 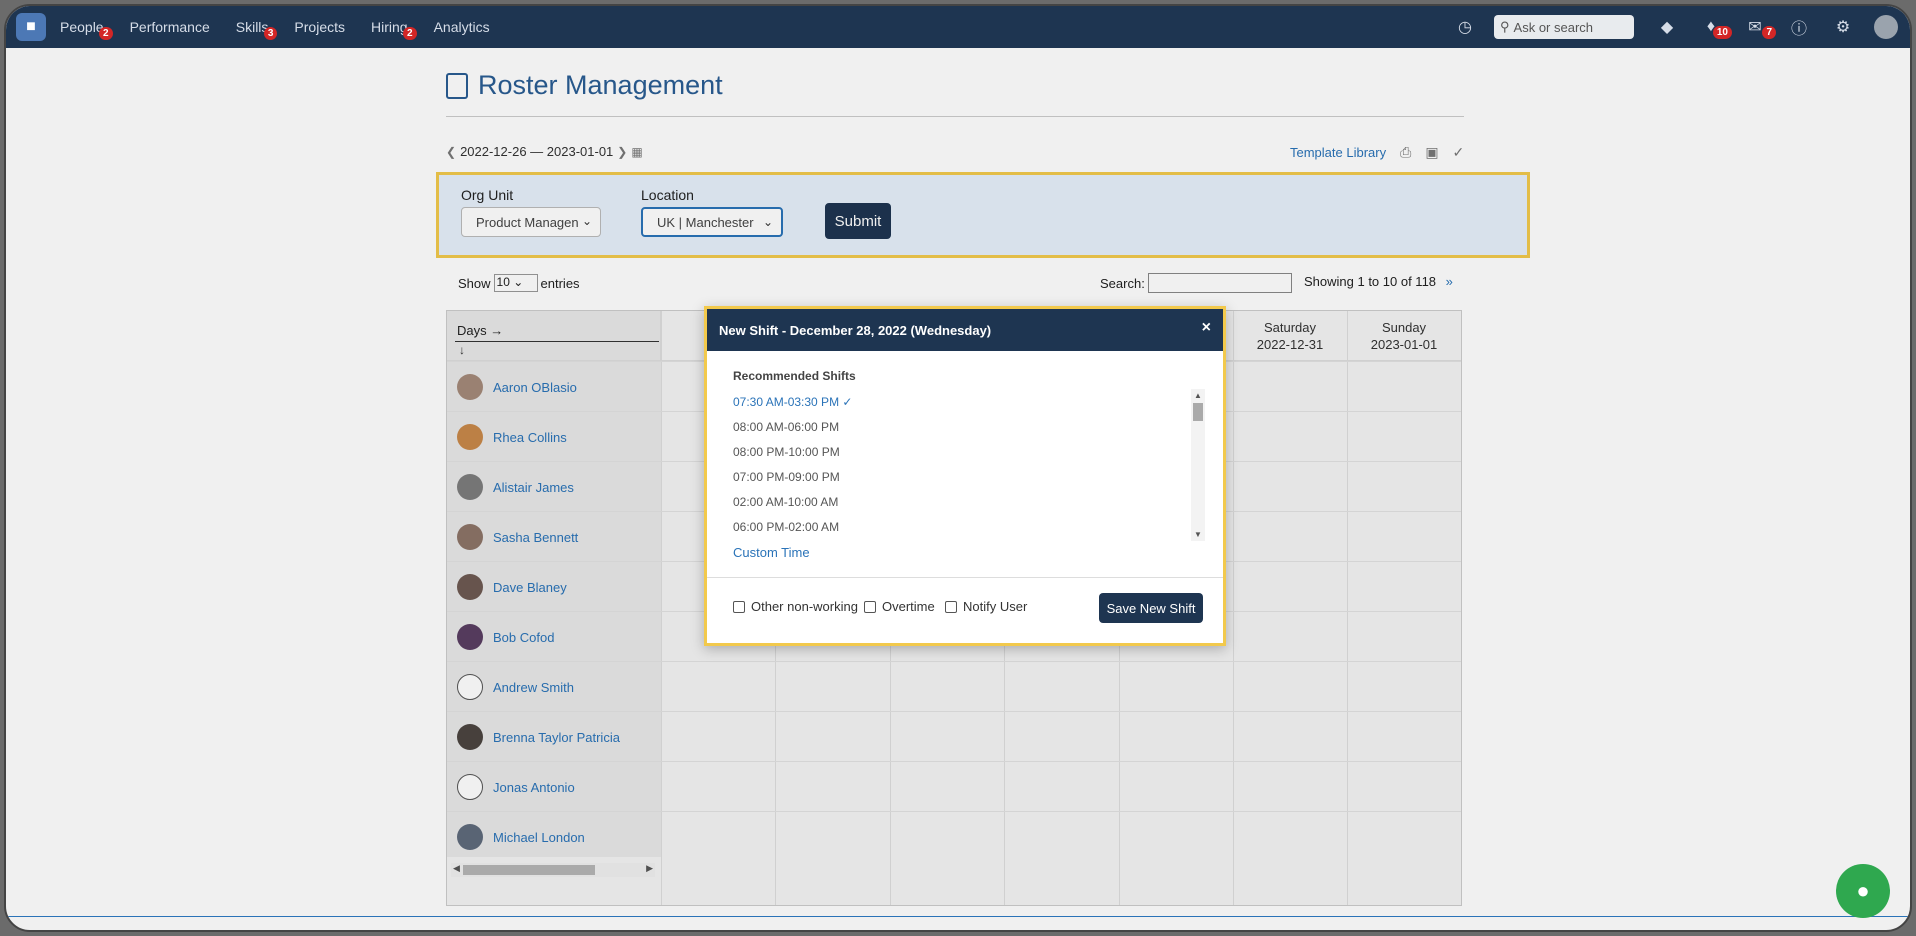 I want to click on shift-option: 08:00 AM-06:00 PM, so click(x=786, y=427).